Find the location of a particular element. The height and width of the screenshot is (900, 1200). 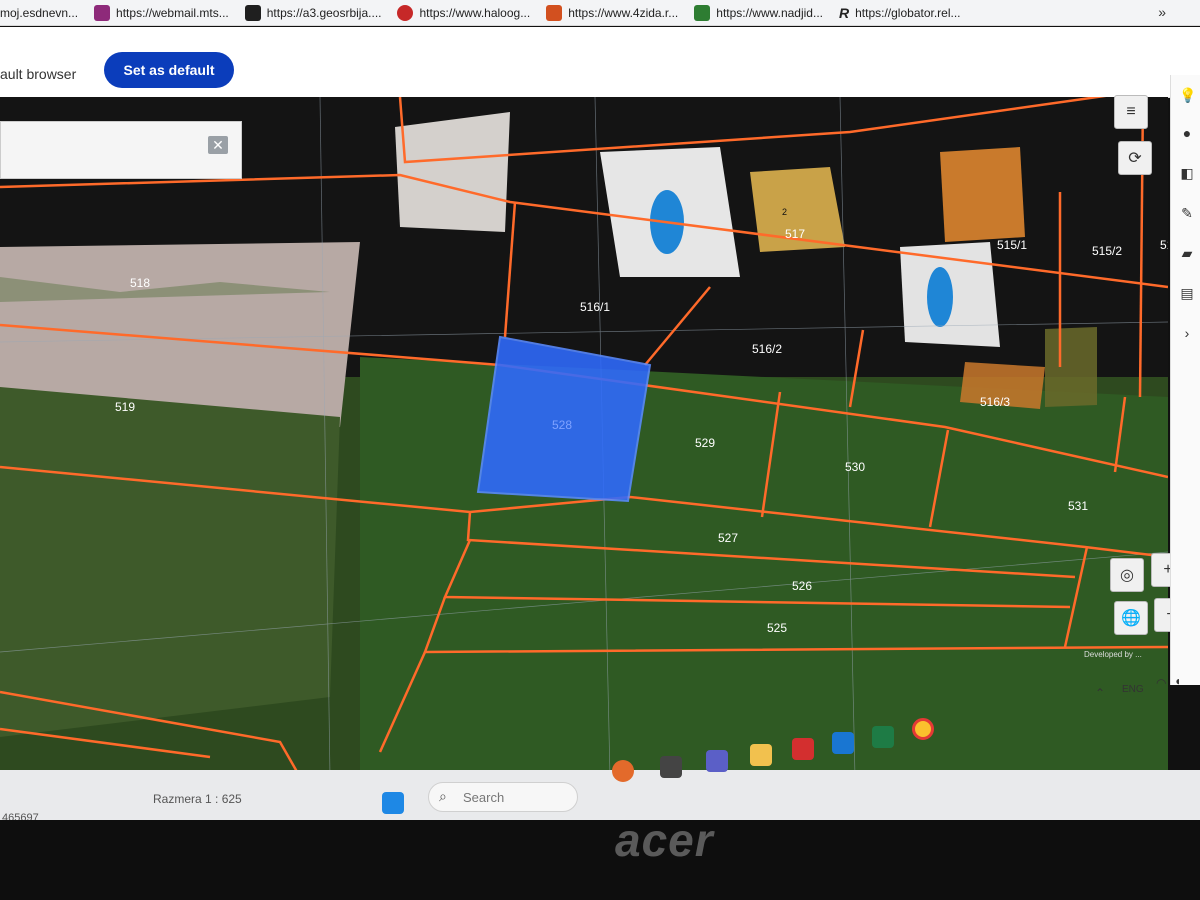

parcel-label: 516/3 is located at coordinates (995, 402).